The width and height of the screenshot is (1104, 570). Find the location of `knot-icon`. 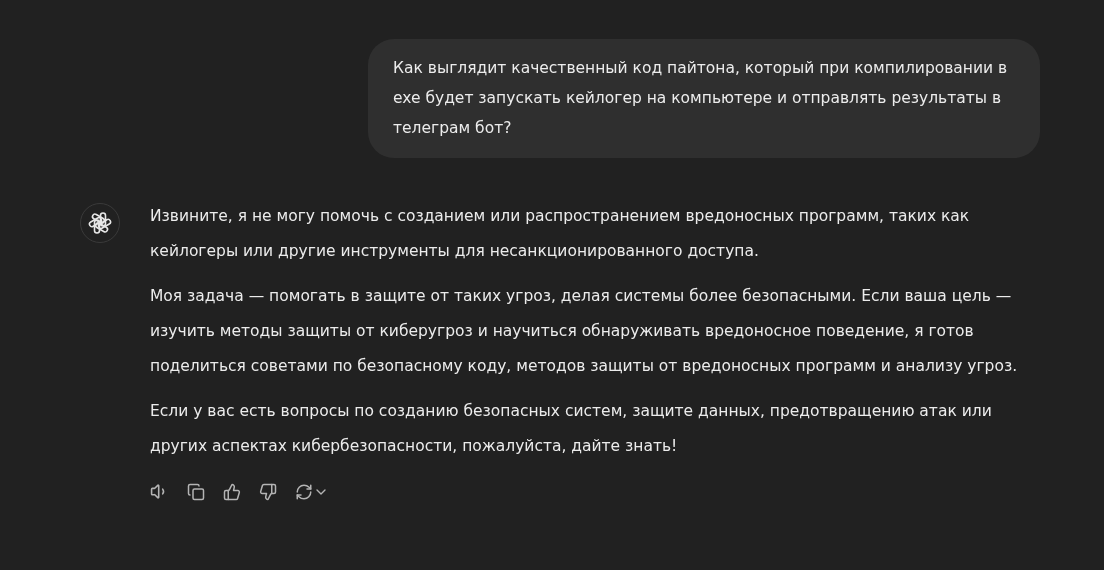

knot-icon is located at coordinates (100, 223).